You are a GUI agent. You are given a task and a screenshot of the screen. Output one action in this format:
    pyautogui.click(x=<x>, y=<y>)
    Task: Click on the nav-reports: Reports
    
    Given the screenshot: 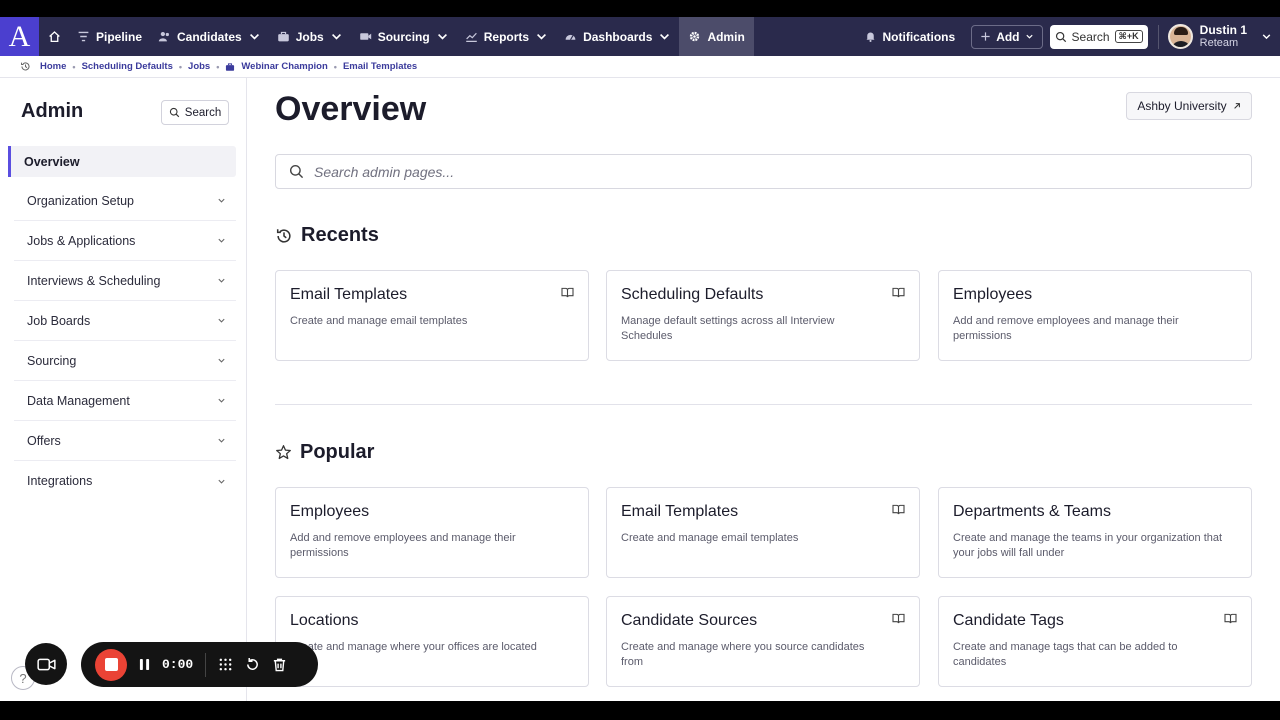 What is the action you would take?
    pyautogui.click(x=506, y=36)
    